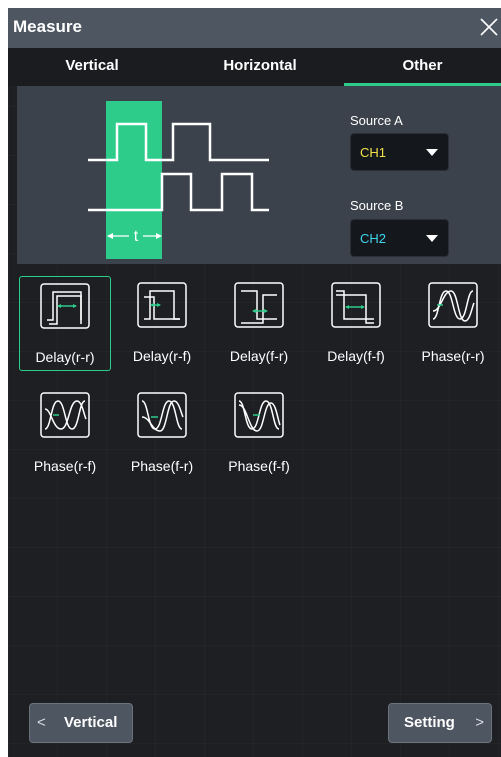  I want to click on delay-rr-icon, so click(65, 306).